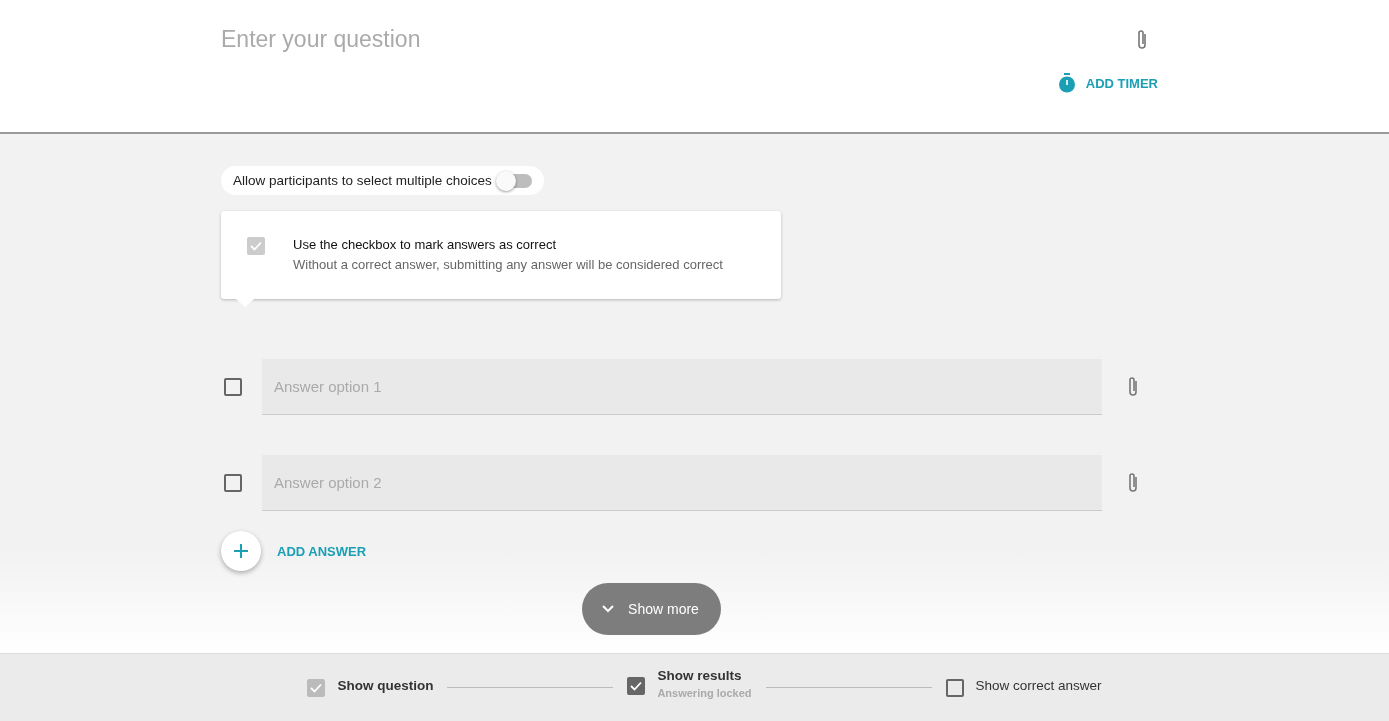  I want to click on step-label: Show question, so click(385, 685).